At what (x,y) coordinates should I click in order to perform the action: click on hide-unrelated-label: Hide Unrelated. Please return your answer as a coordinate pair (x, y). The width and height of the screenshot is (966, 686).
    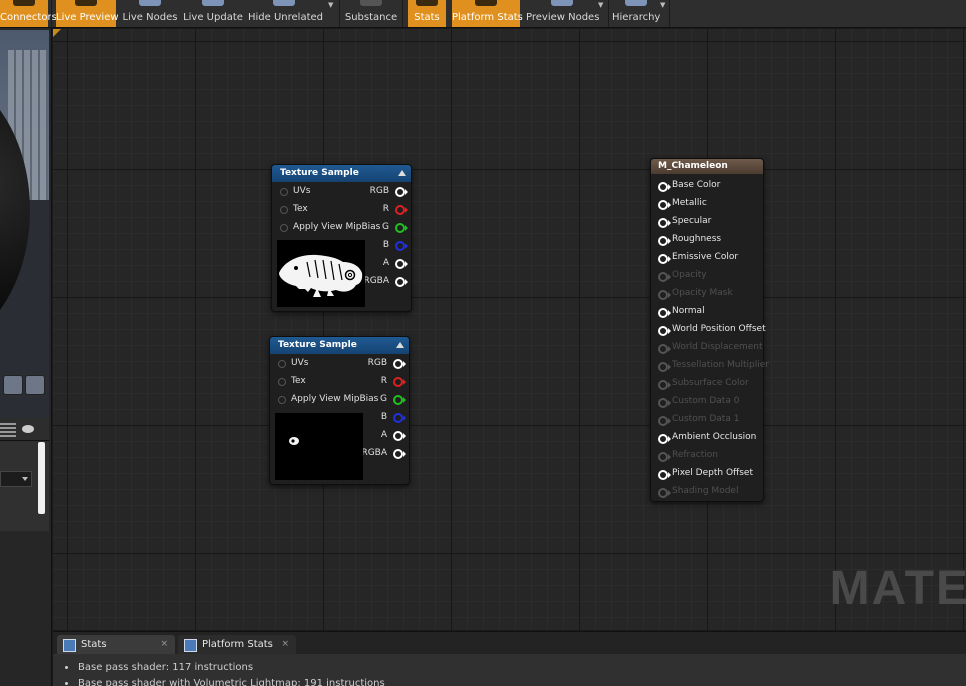
    Looking at the image, I should click on (286, 17).